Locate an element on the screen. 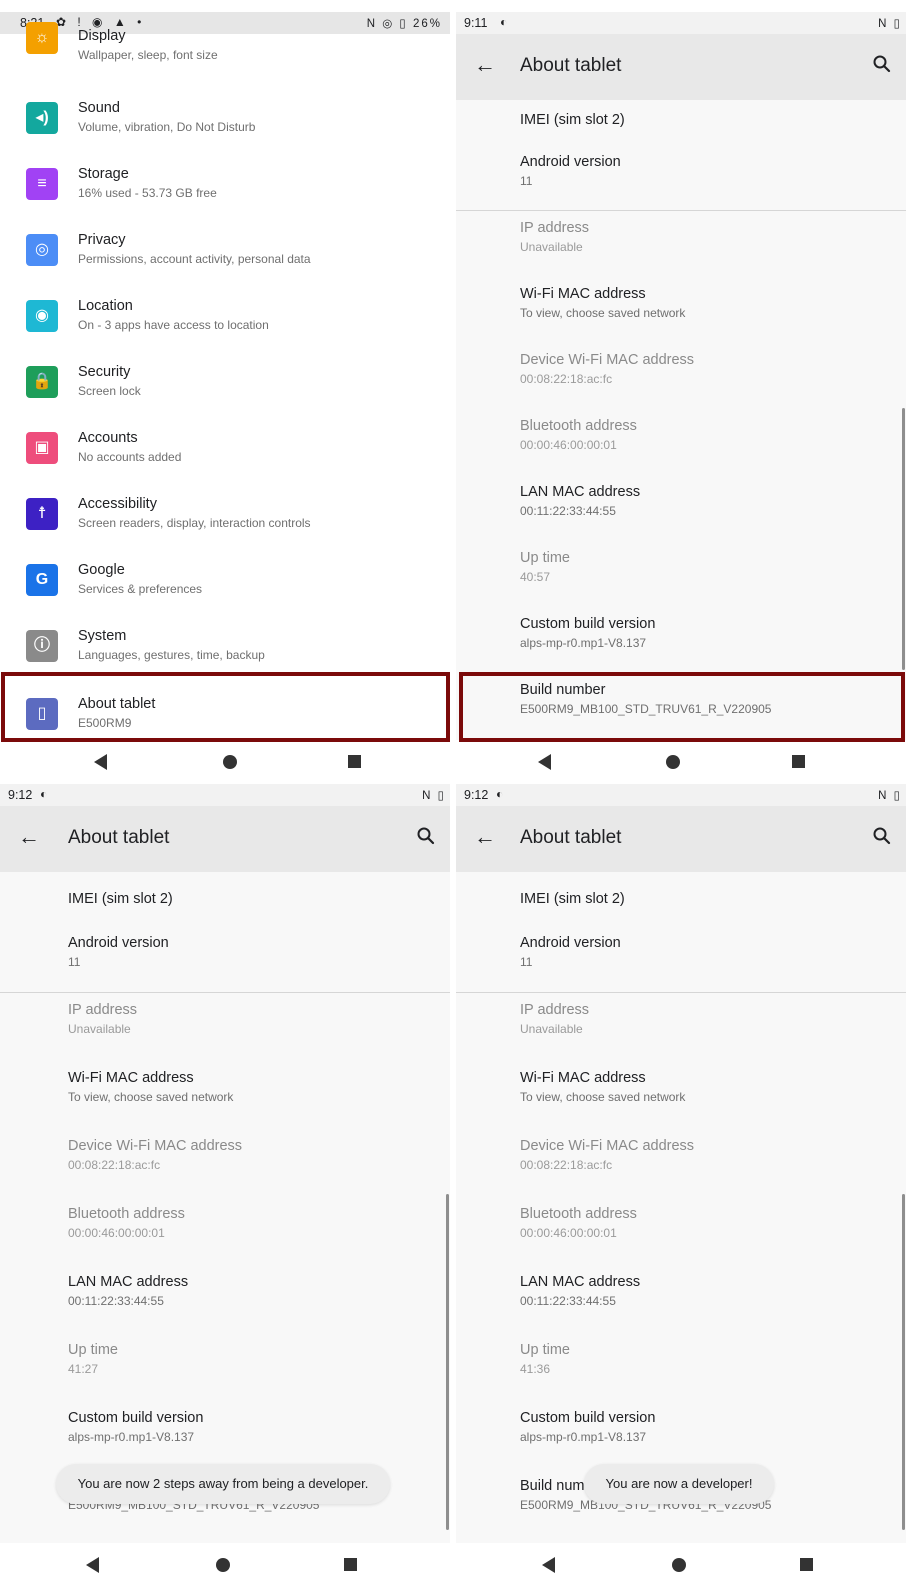  about-row-up-time: Up time 41:36 is located at coordinates (681, 1372).